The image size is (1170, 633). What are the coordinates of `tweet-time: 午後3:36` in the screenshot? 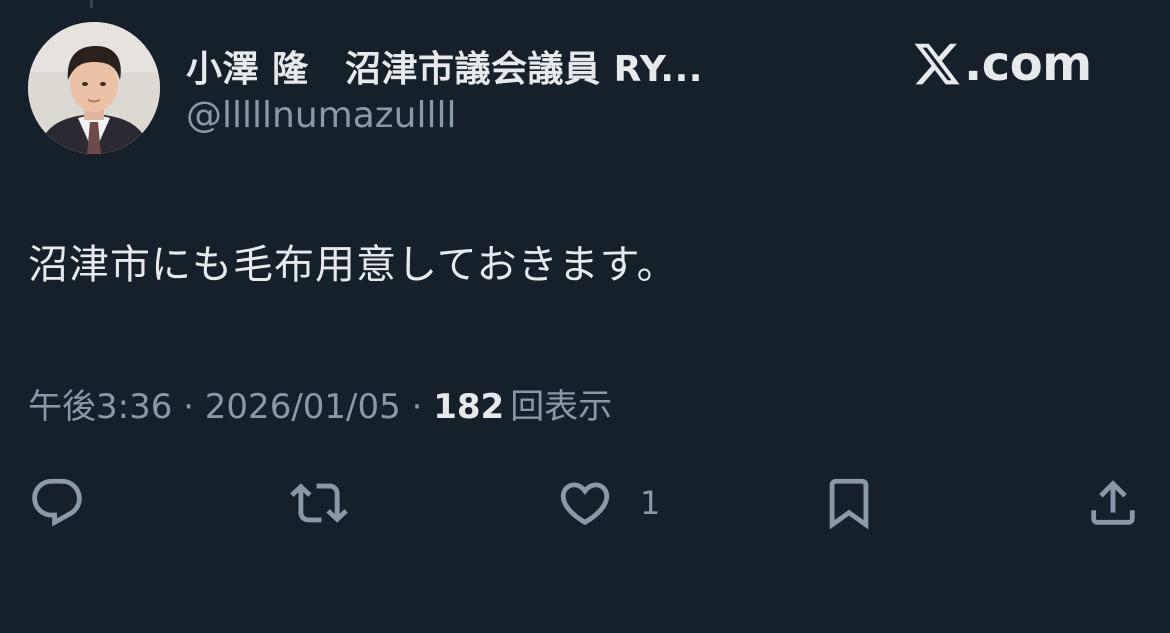 It's located at (100, 407).